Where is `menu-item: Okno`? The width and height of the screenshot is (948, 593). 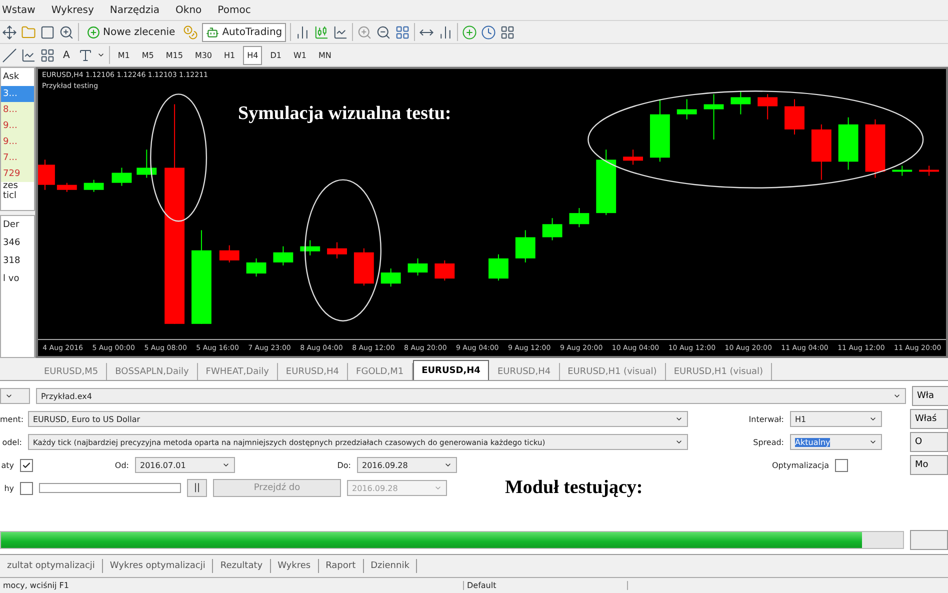
menu-item: Okno is located at coordinates (195, 10).